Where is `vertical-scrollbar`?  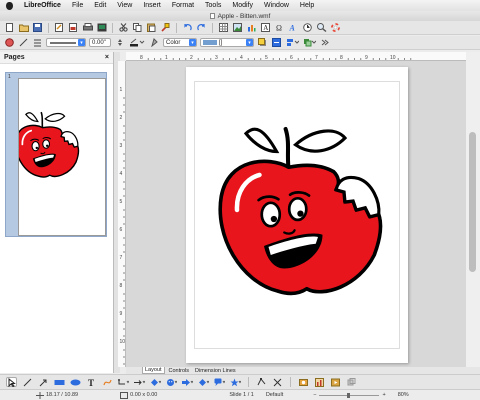 vertical-scrollbar is located at coordinates (473, 212).